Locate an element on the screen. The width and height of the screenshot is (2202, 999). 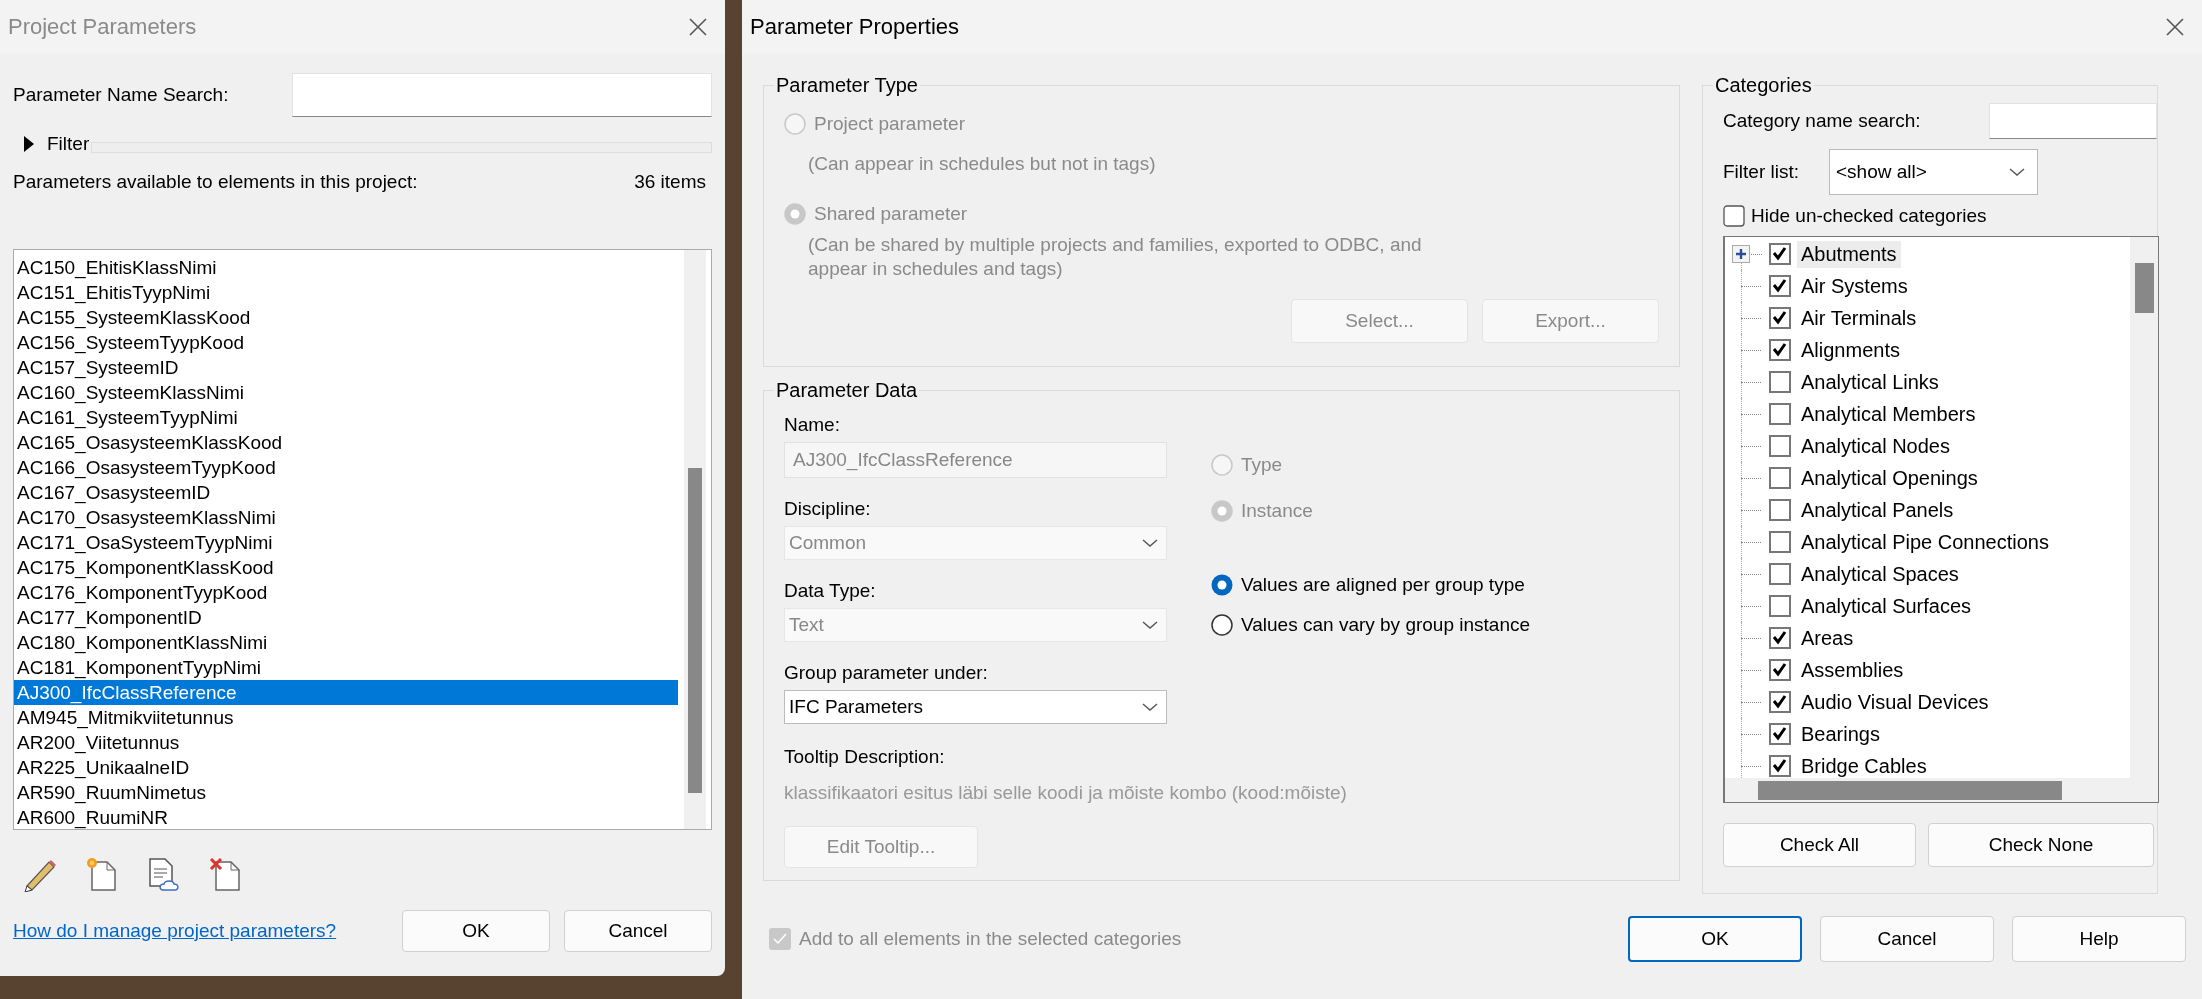
scrollbar is located at coordinates (695, 539).